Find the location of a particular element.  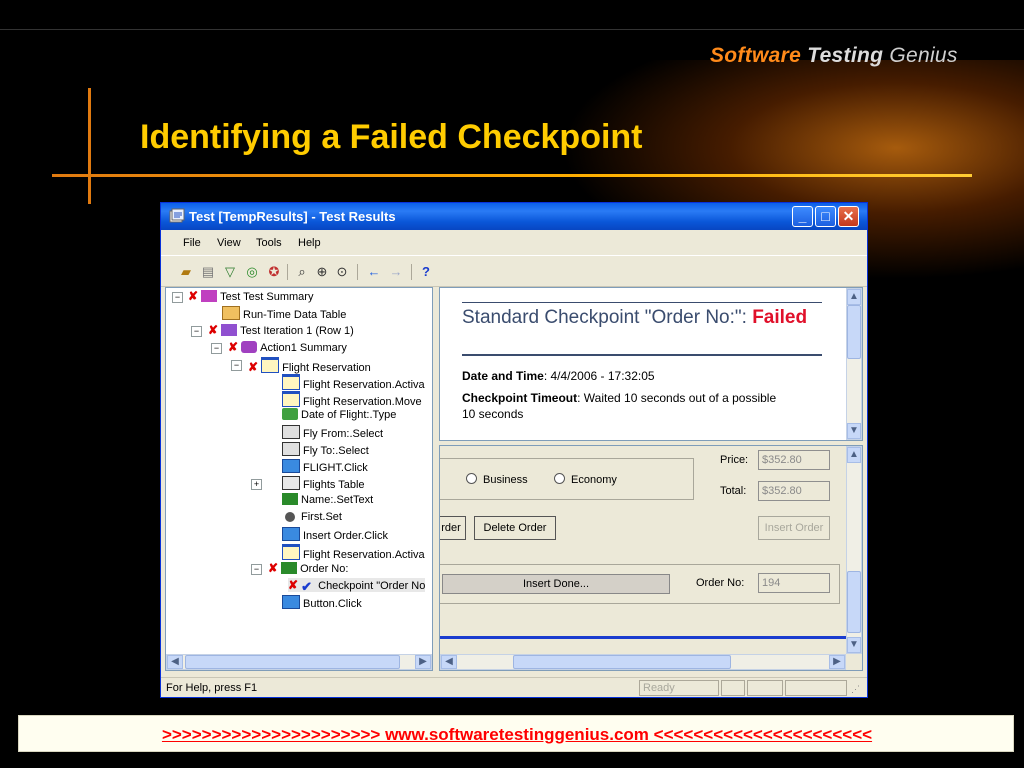

tree-node: ✘ Test Test Summary is located at coordinates (250, 296).